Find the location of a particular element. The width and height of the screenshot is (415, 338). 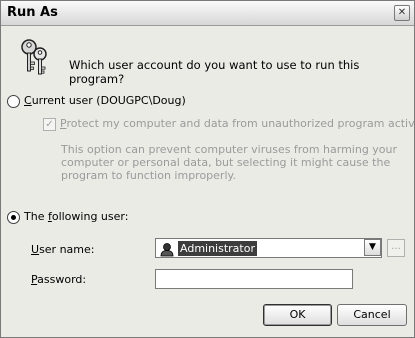

cancel-button: Cancel is located at coordinates (372, 315).